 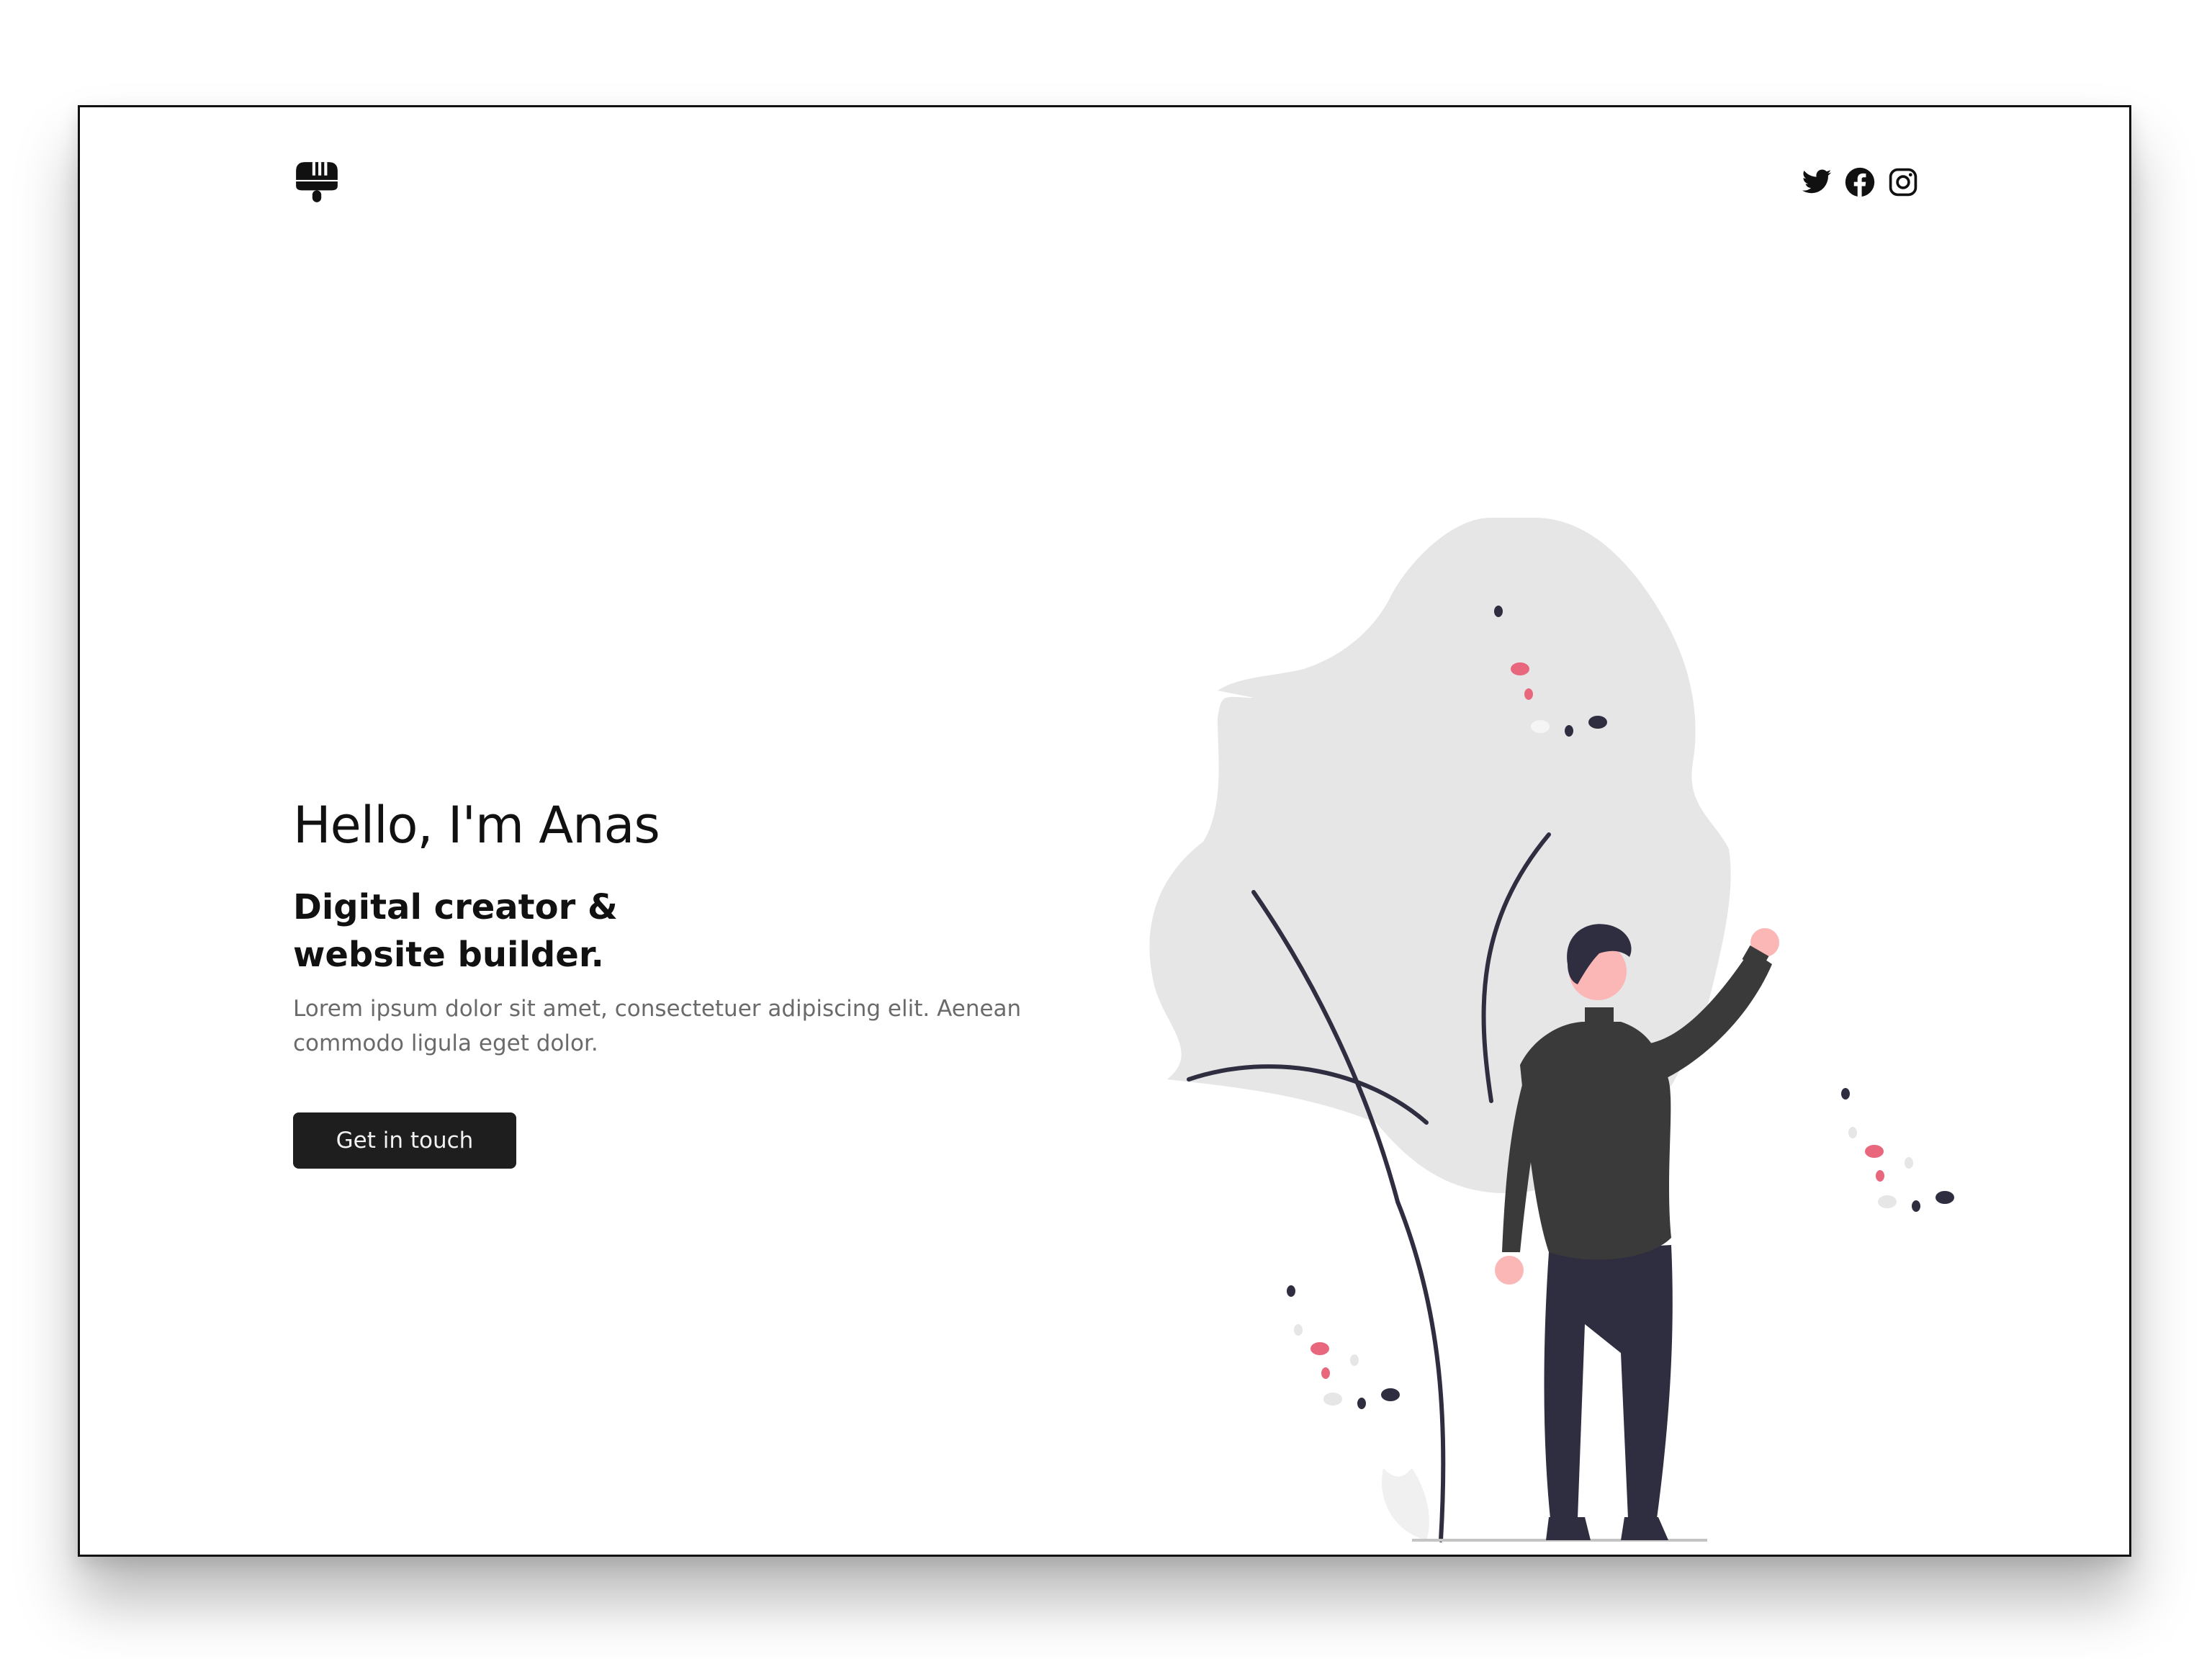 I want to click on twitter-icon, so click(x=1817, y=182).